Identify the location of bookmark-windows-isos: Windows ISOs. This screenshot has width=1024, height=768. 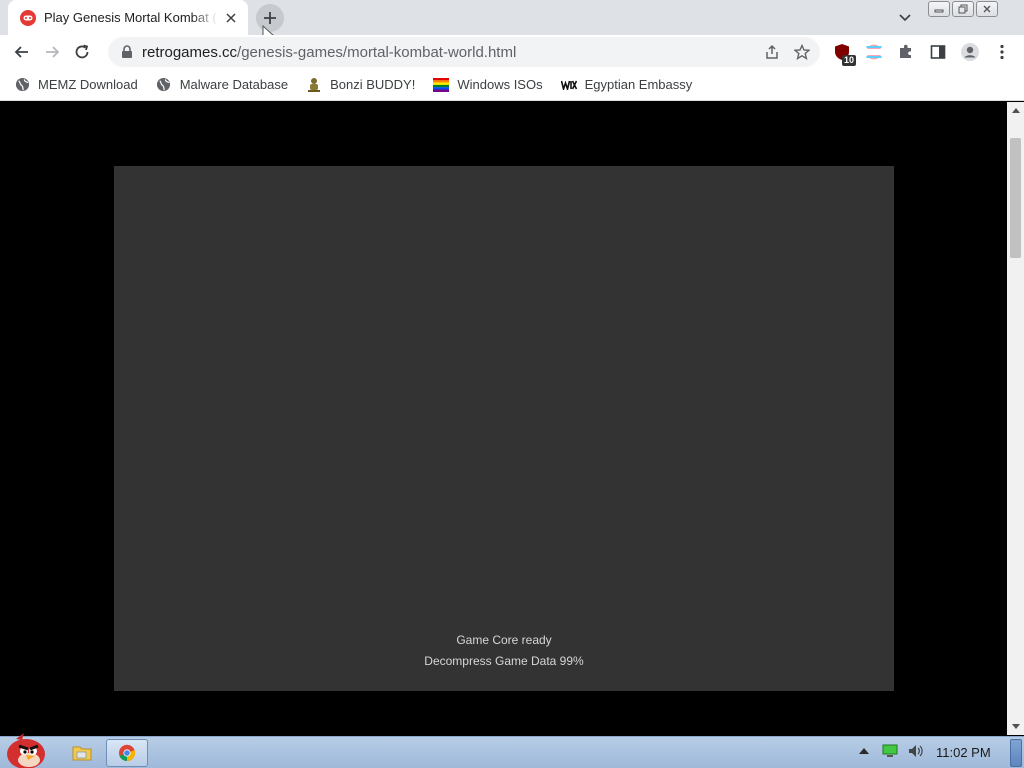
(488, 85).